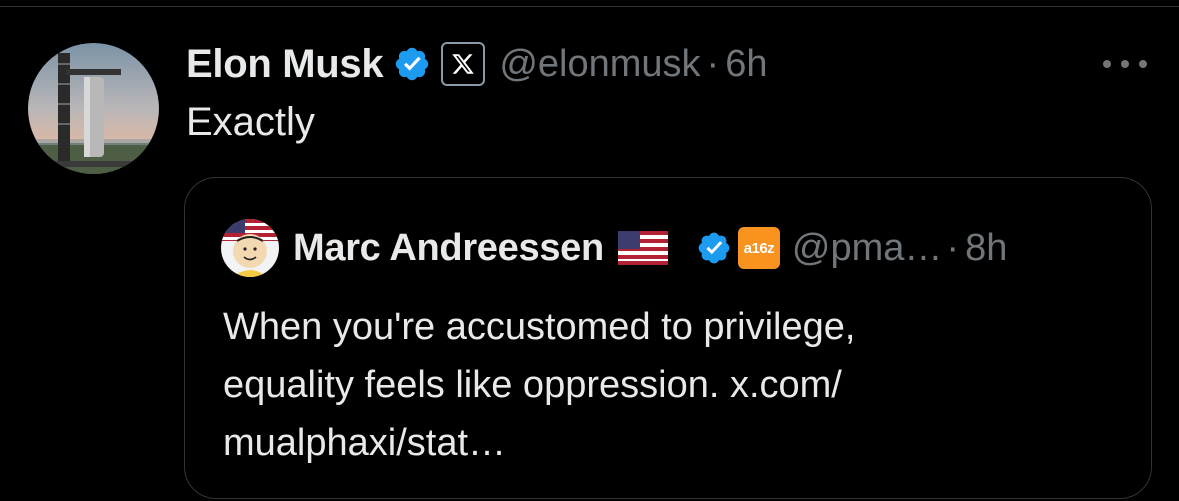  I want to click on post-header: Elon Musk @elonmusk · 6h, so click(476, 64).